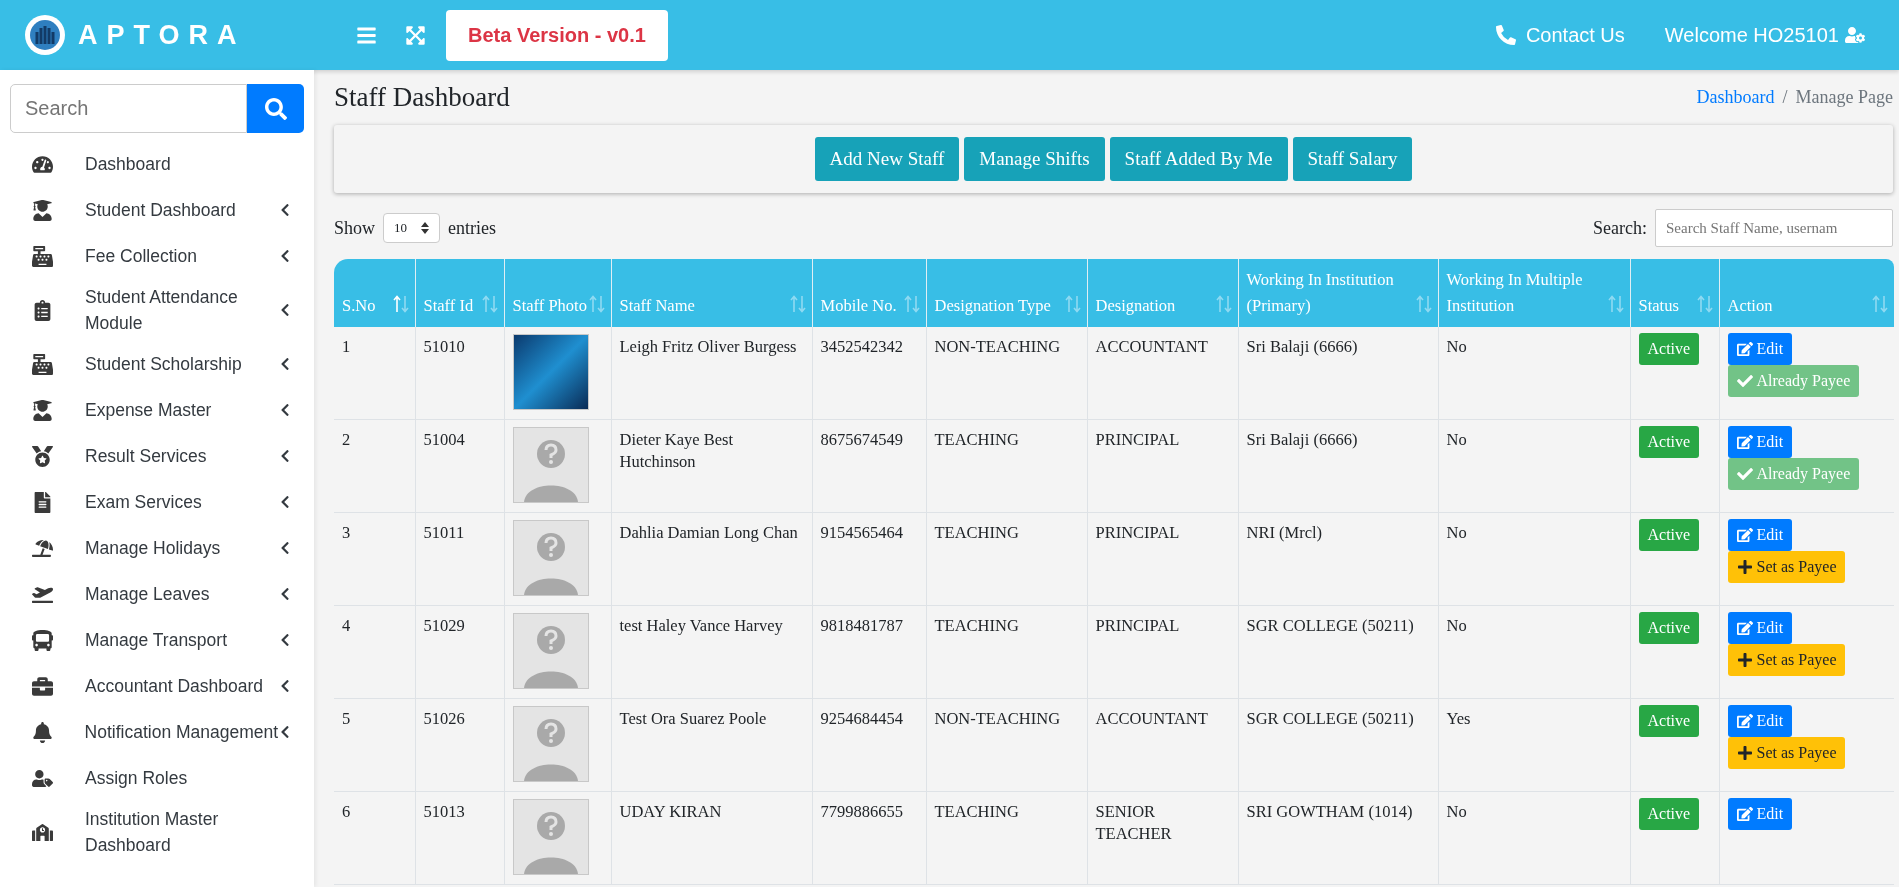  I want to click on column-header: Designation, so click(1162, 293).